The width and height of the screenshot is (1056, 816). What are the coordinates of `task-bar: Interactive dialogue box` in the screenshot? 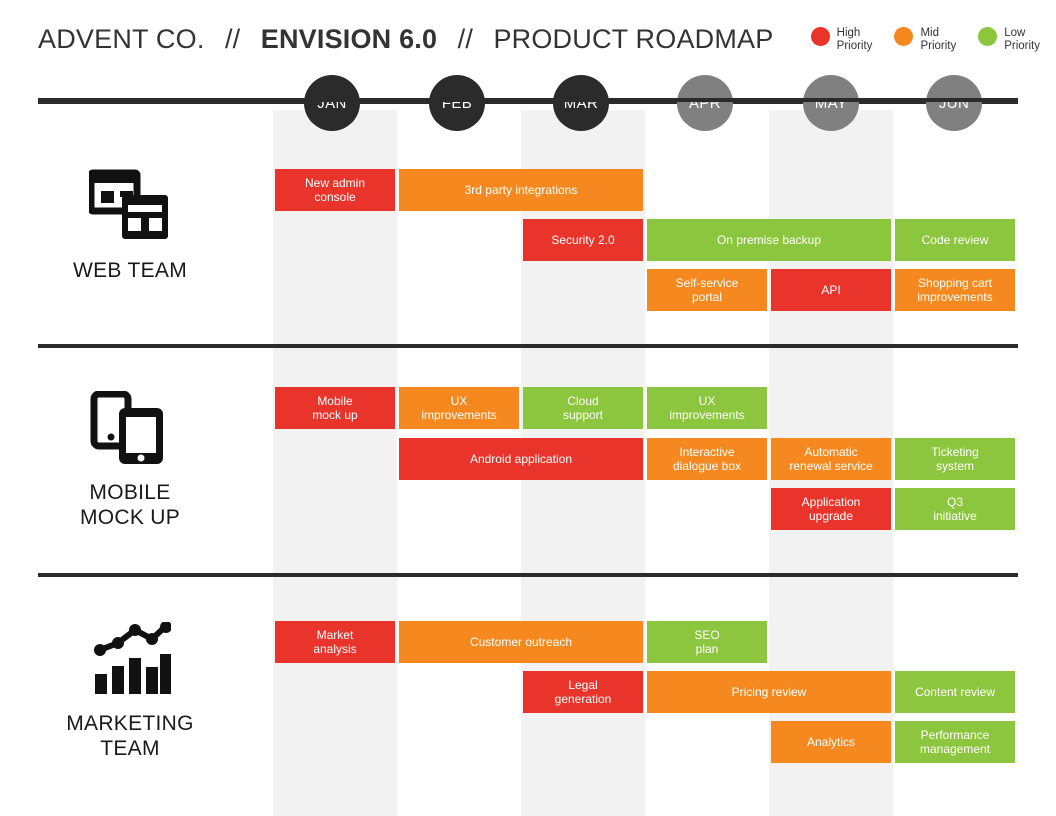 It's located at (707, 459).